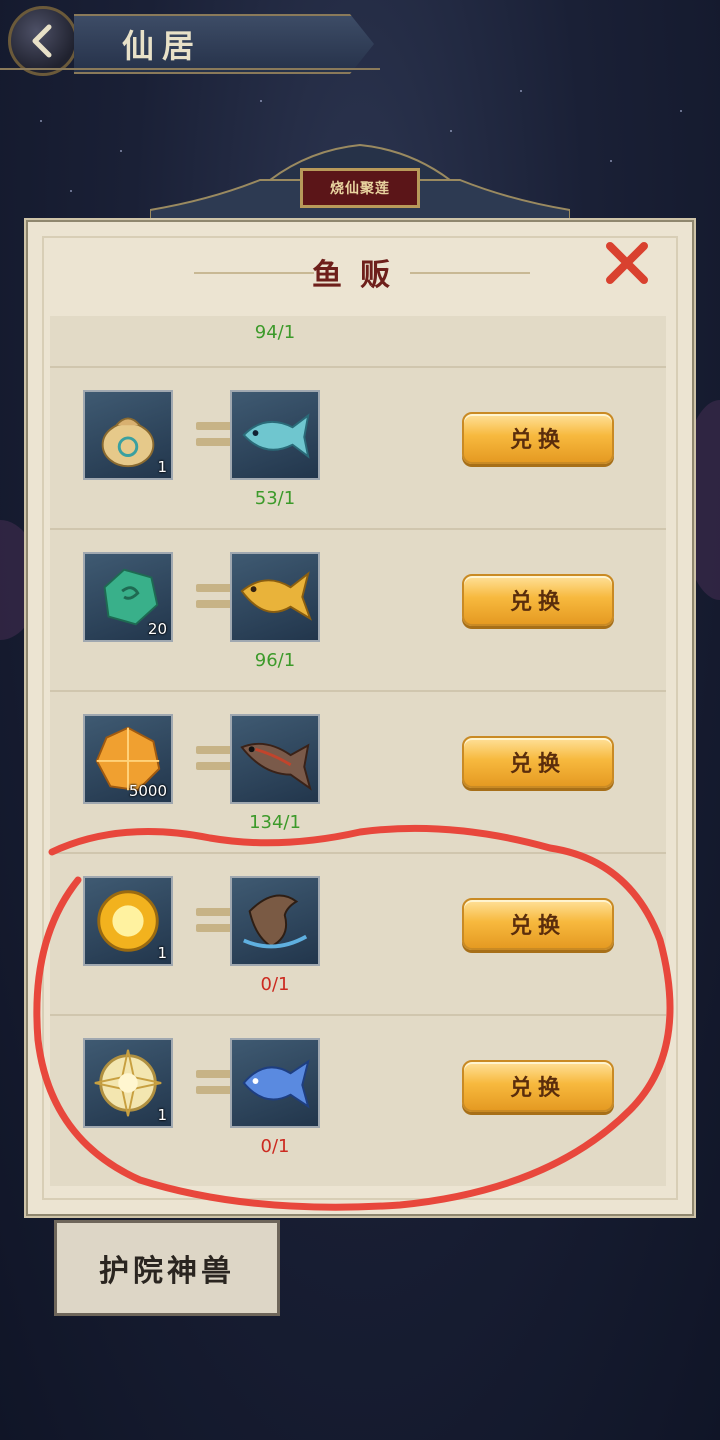 The image size is (720, 1440). I want to click on list-item: 1 53/1 兑换, so click(358, 448).